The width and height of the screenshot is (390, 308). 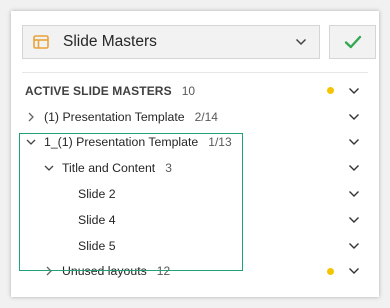 I want to click on tree-item-label: 1_(1) Presentation Template, so click(x=121, y=142).